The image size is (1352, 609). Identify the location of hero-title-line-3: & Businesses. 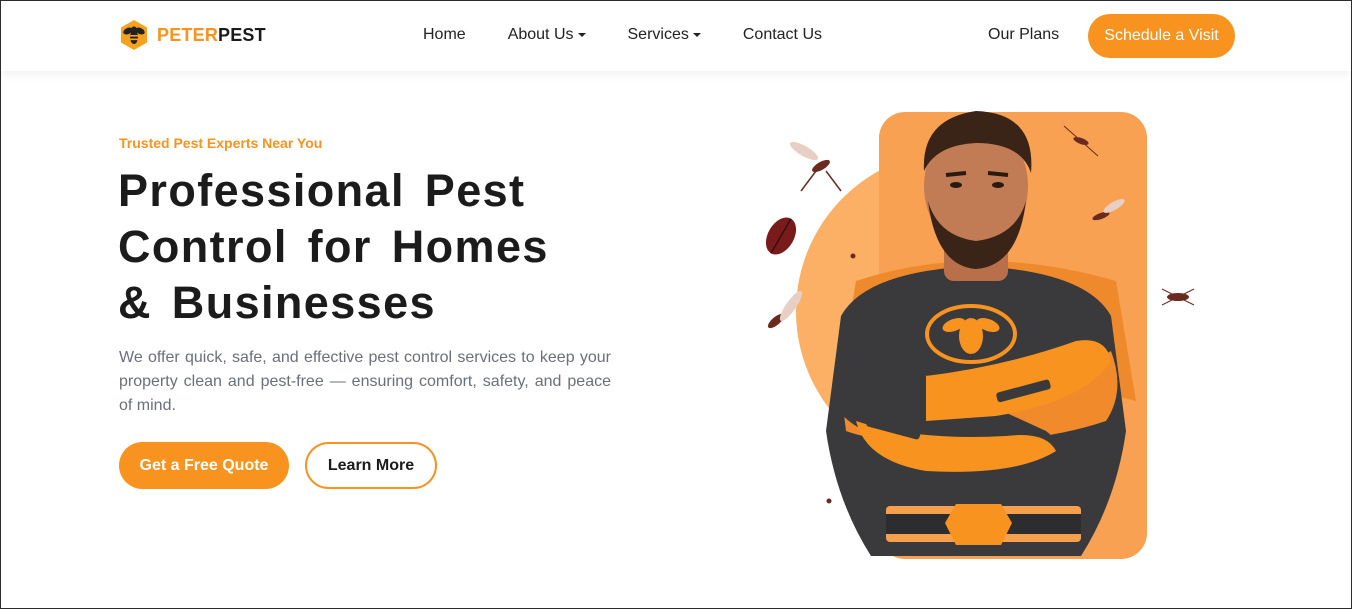
(277, 302).